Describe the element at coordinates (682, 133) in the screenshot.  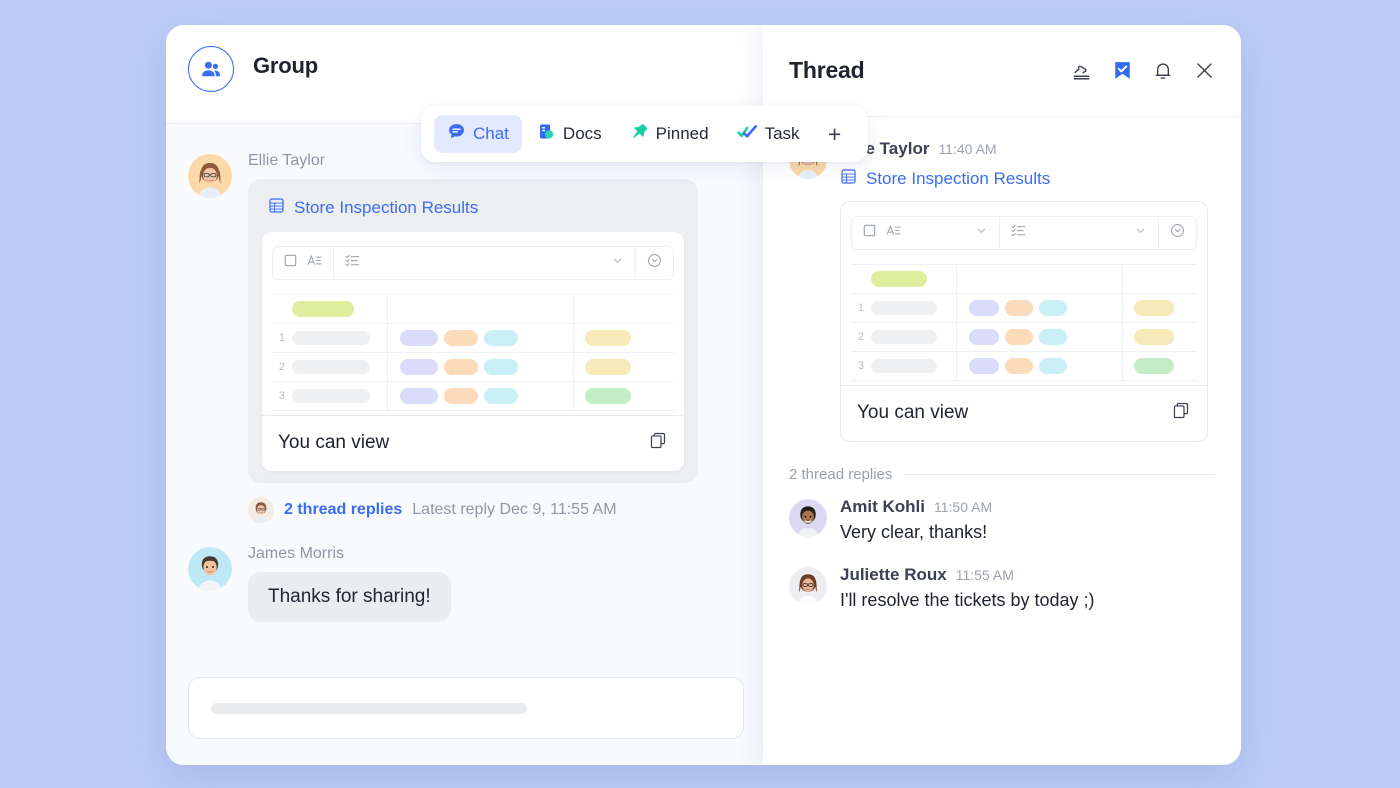
I see `tab-pinned-label: Pinned` at that location.